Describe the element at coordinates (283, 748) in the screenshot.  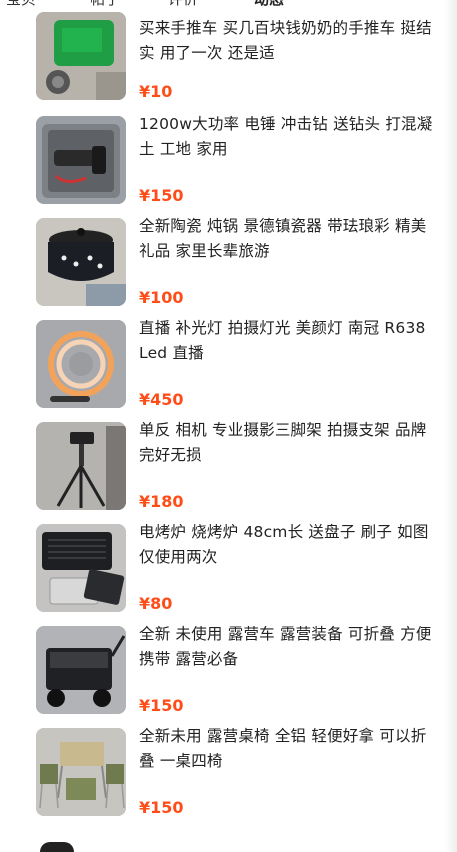
I see `item-title: 全新未用 露营桌椅 全铝 轻便好拿 可以折叠 一桌四椅` at that location.